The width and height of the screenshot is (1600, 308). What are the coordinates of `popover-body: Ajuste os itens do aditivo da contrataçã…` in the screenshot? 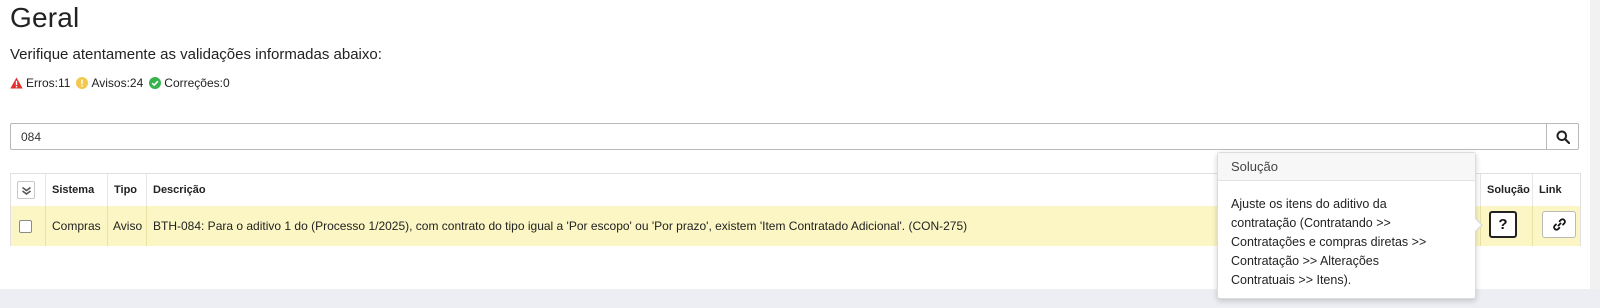 It's located at (1346, 235).